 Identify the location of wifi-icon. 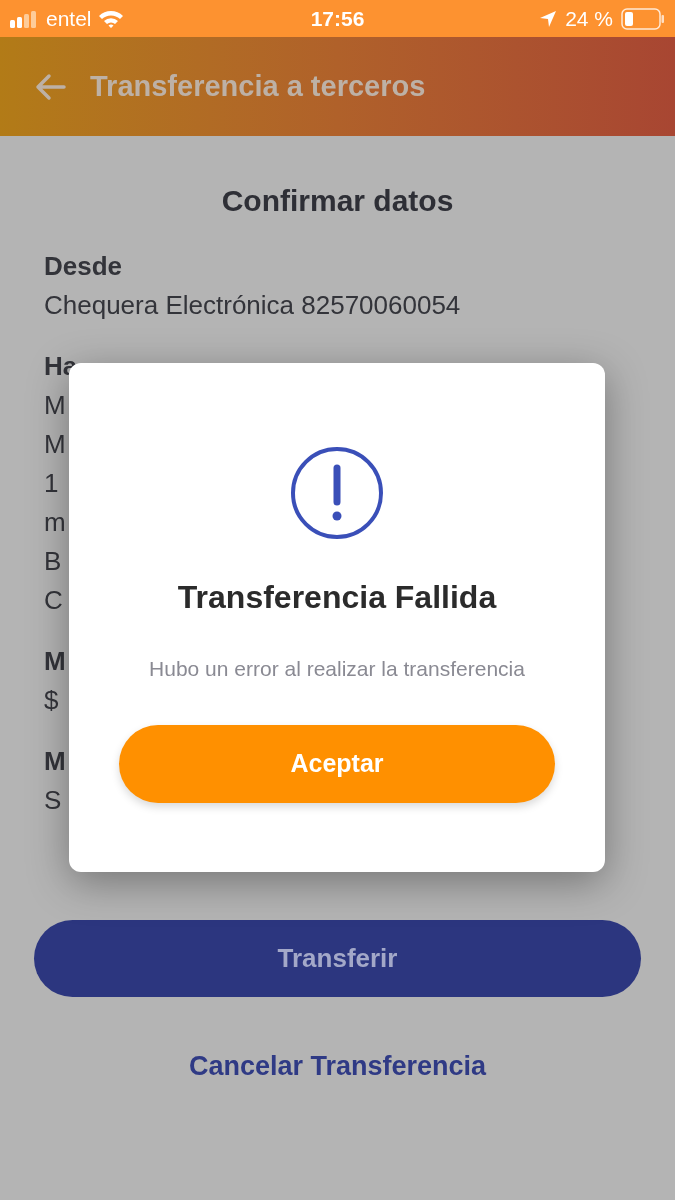
(110, 18).